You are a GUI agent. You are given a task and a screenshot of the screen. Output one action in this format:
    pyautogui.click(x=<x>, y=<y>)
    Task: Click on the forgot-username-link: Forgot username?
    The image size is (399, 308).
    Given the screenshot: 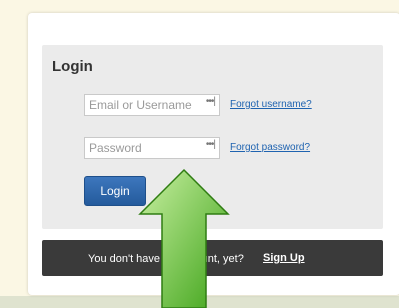 What is the action you would take?
    pyautogui.click(x=271, y=104)
    